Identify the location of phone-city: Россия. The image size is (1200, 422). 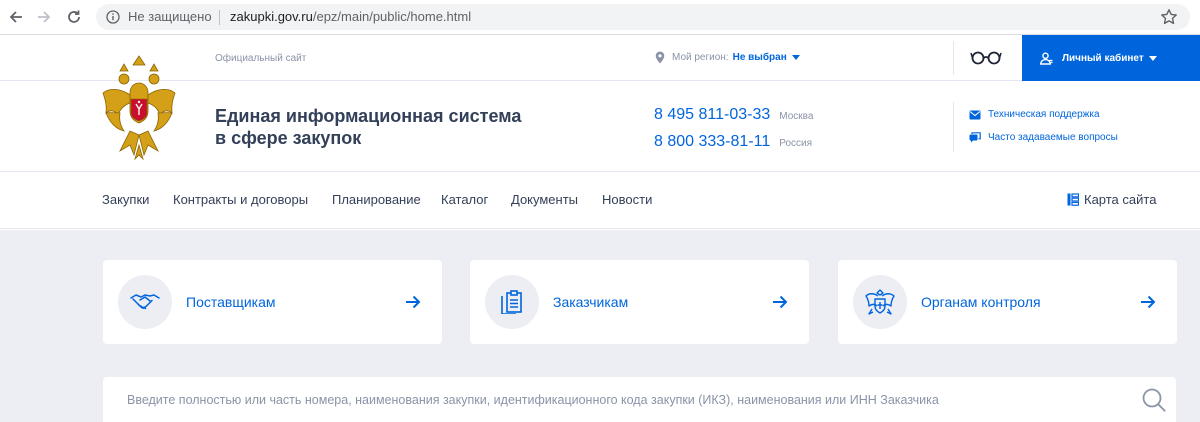
(796, 143).